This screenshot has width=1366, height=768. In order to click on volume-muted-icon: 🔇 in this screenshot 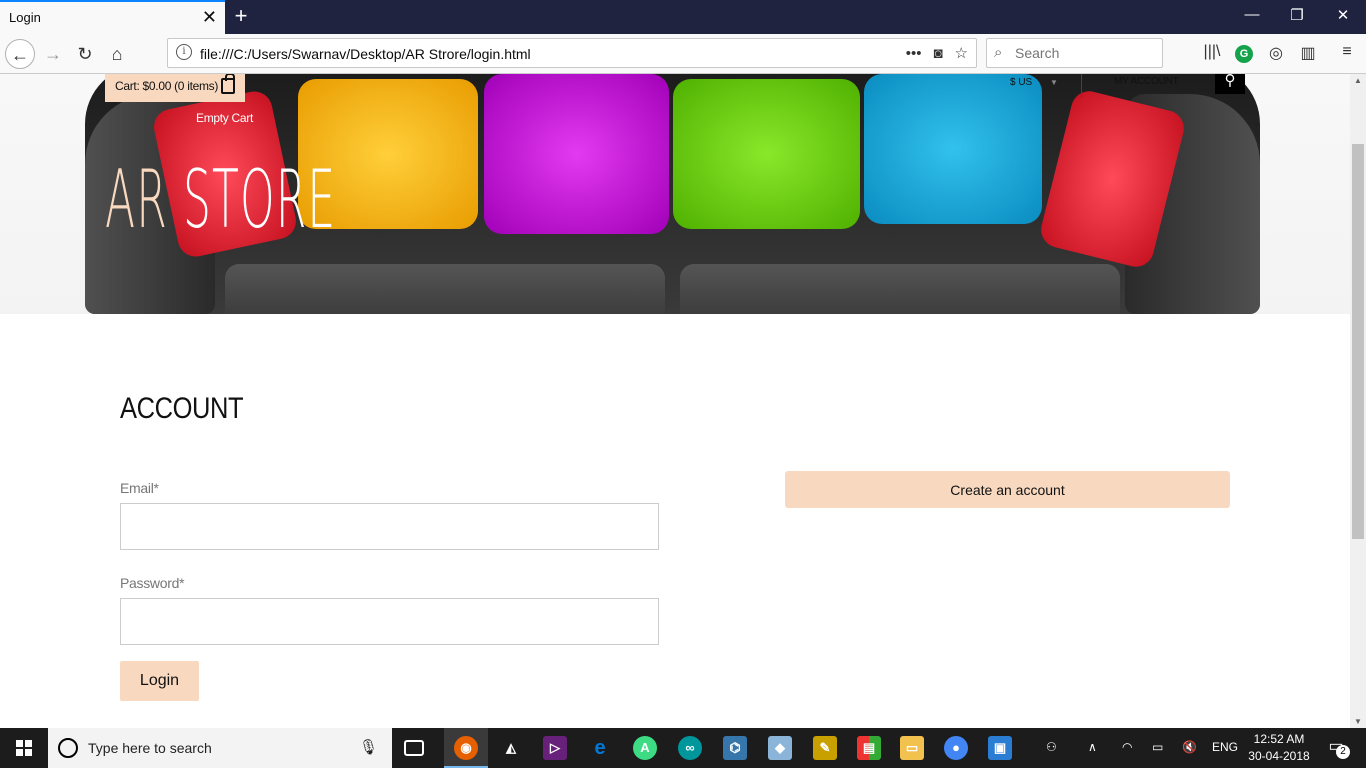, I will do `click(1189, 747)`.